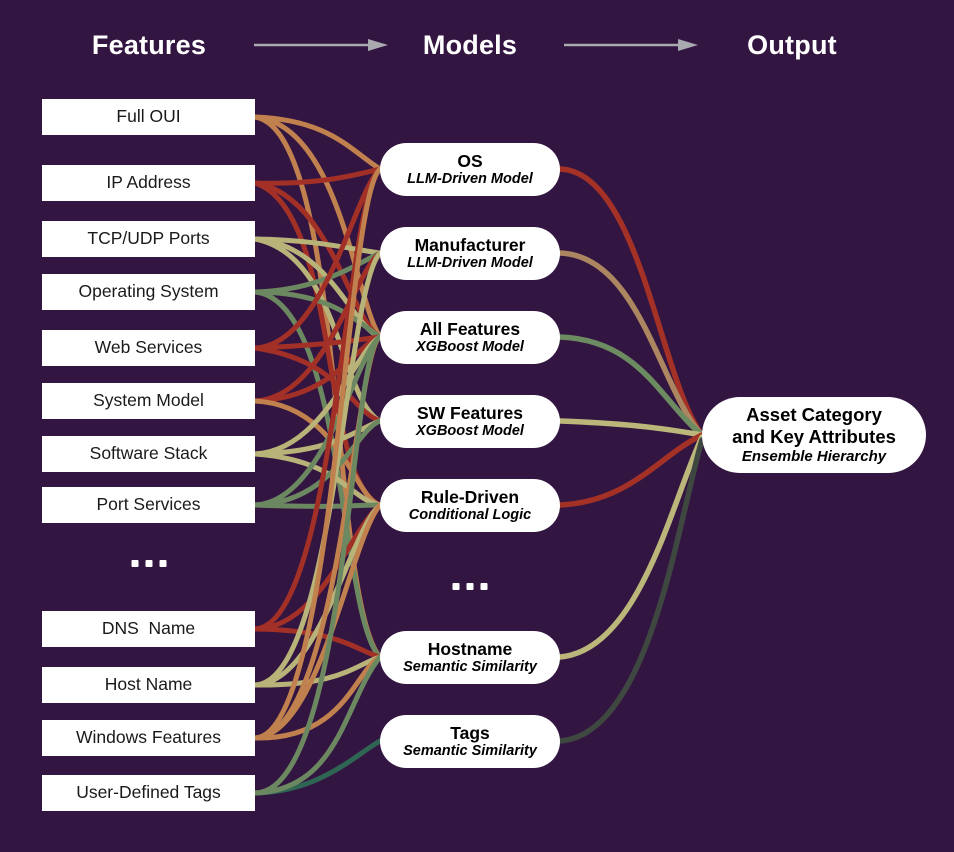 The height and width of the screenshot is (852, 954). What do you see at coordinates (631, 45) in the screenshot?
I see `arrow-models-to-output` at bounding box center [631, 45].